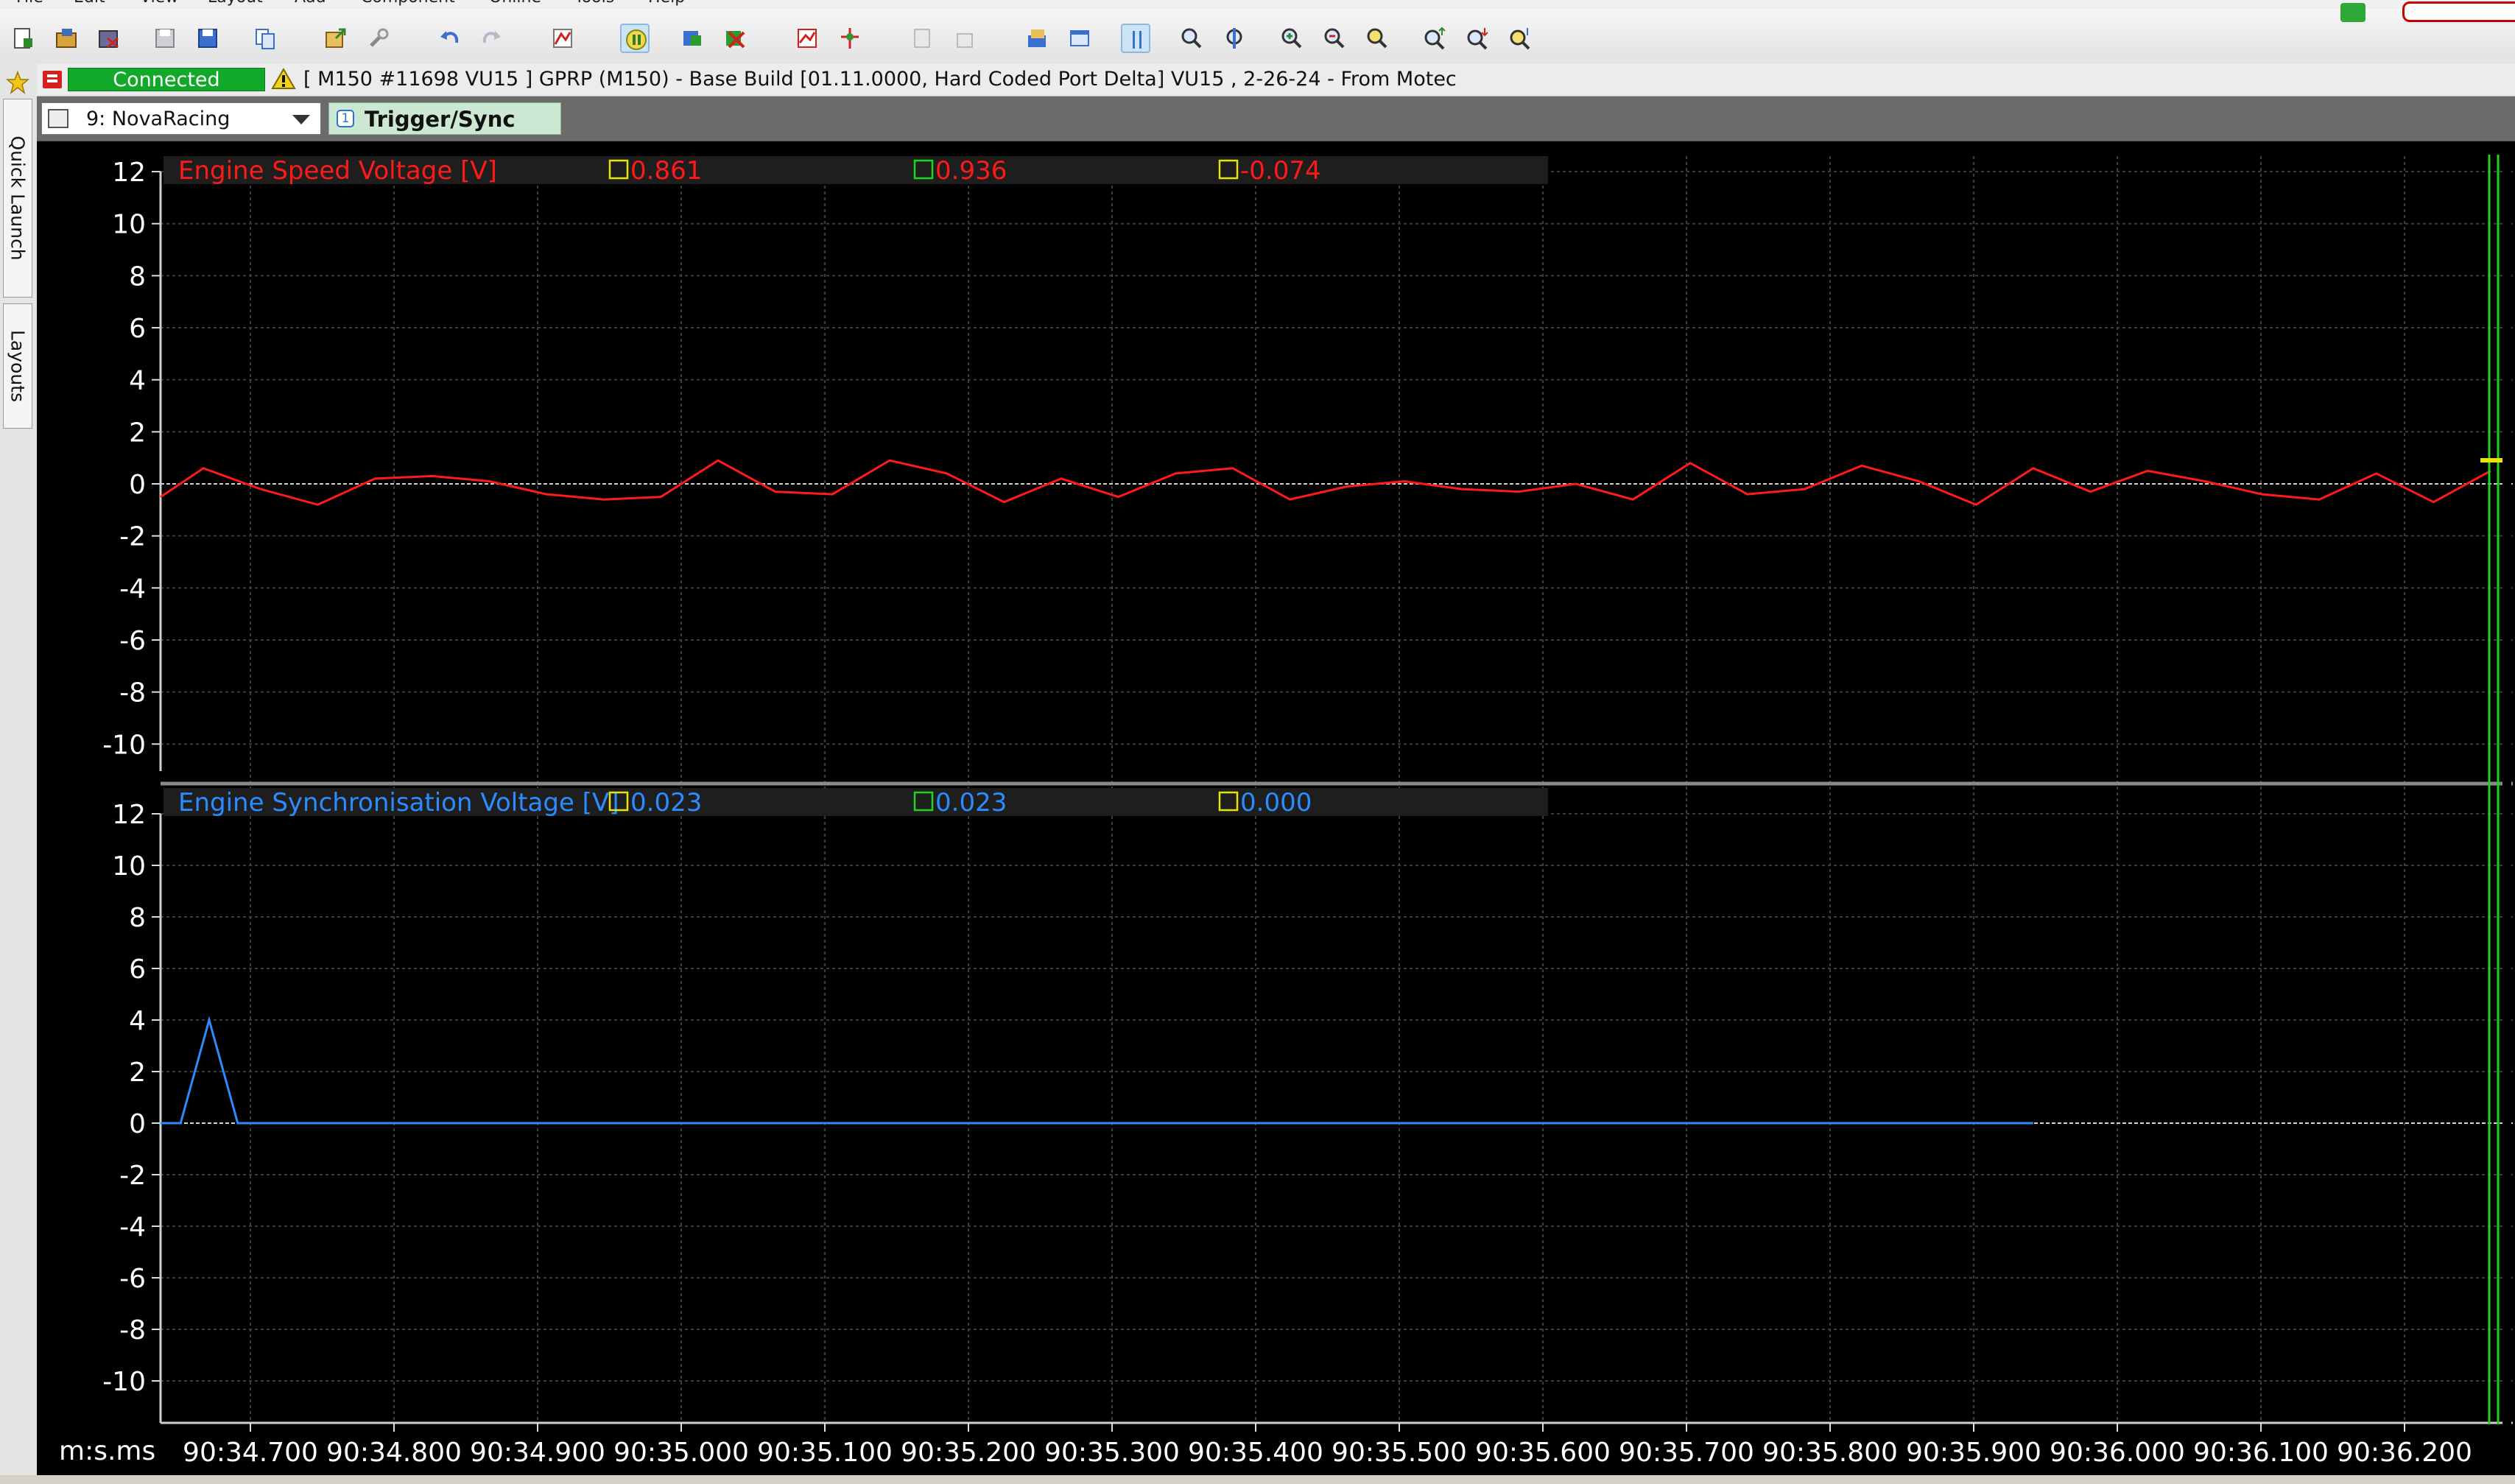 This screenshot has height=1484, width=2515. Describe the element at coordinates (1520, 39) in the screenshot. I see `zoom-y-fit-icon` at that location.